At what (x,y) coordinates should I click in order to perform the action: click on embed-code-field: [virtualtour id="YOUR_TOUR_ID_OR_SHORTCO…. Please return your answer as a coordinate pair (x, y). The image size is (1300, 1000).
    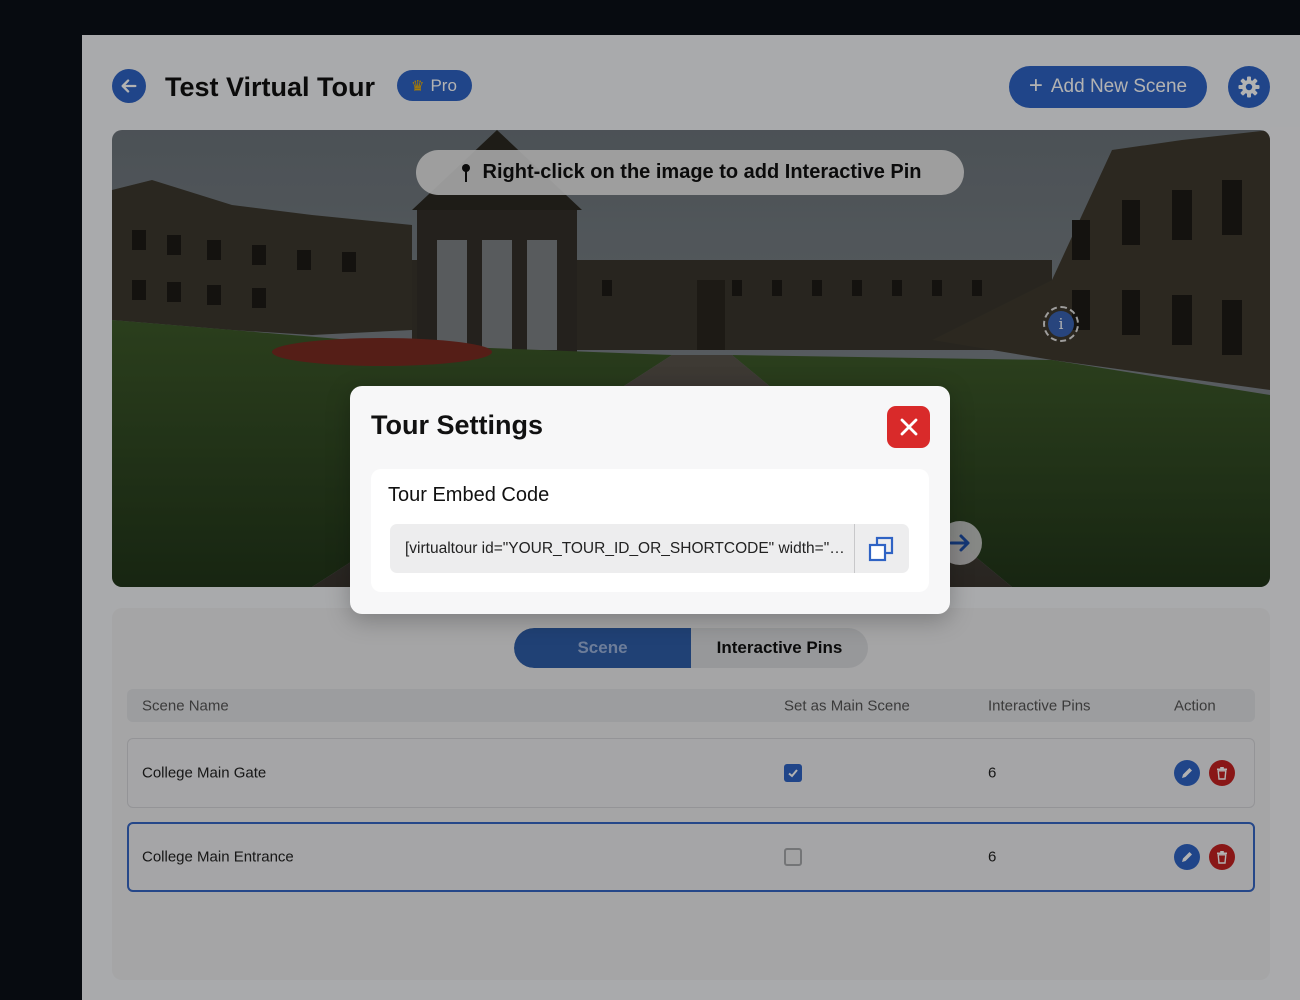
    Looking at the image, I should click on (649, 548).